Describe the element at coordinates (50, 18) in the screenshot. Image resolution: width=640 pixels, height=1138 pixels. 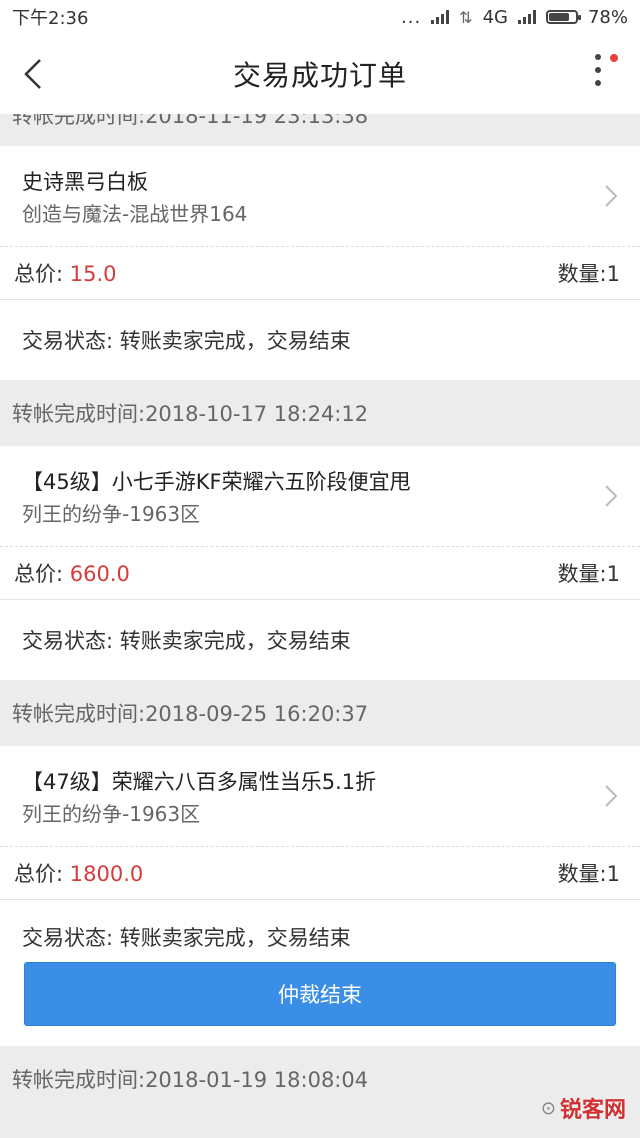
I see `status-time: 下午2:36` at that location.